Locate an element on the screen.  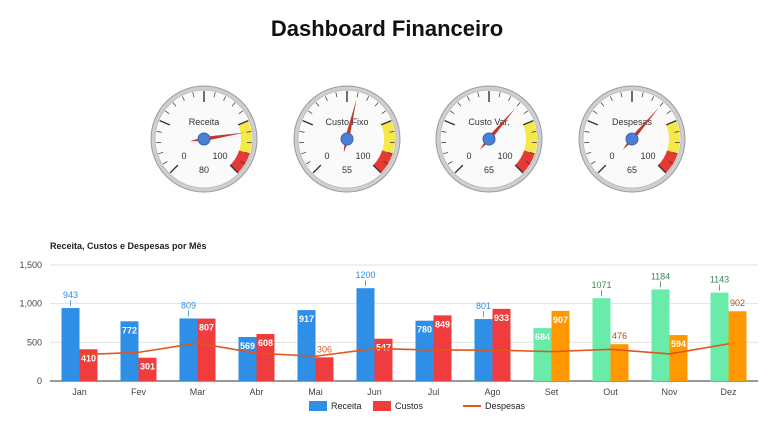
data-label-custos: 547 is located at coordinates (383, 348).